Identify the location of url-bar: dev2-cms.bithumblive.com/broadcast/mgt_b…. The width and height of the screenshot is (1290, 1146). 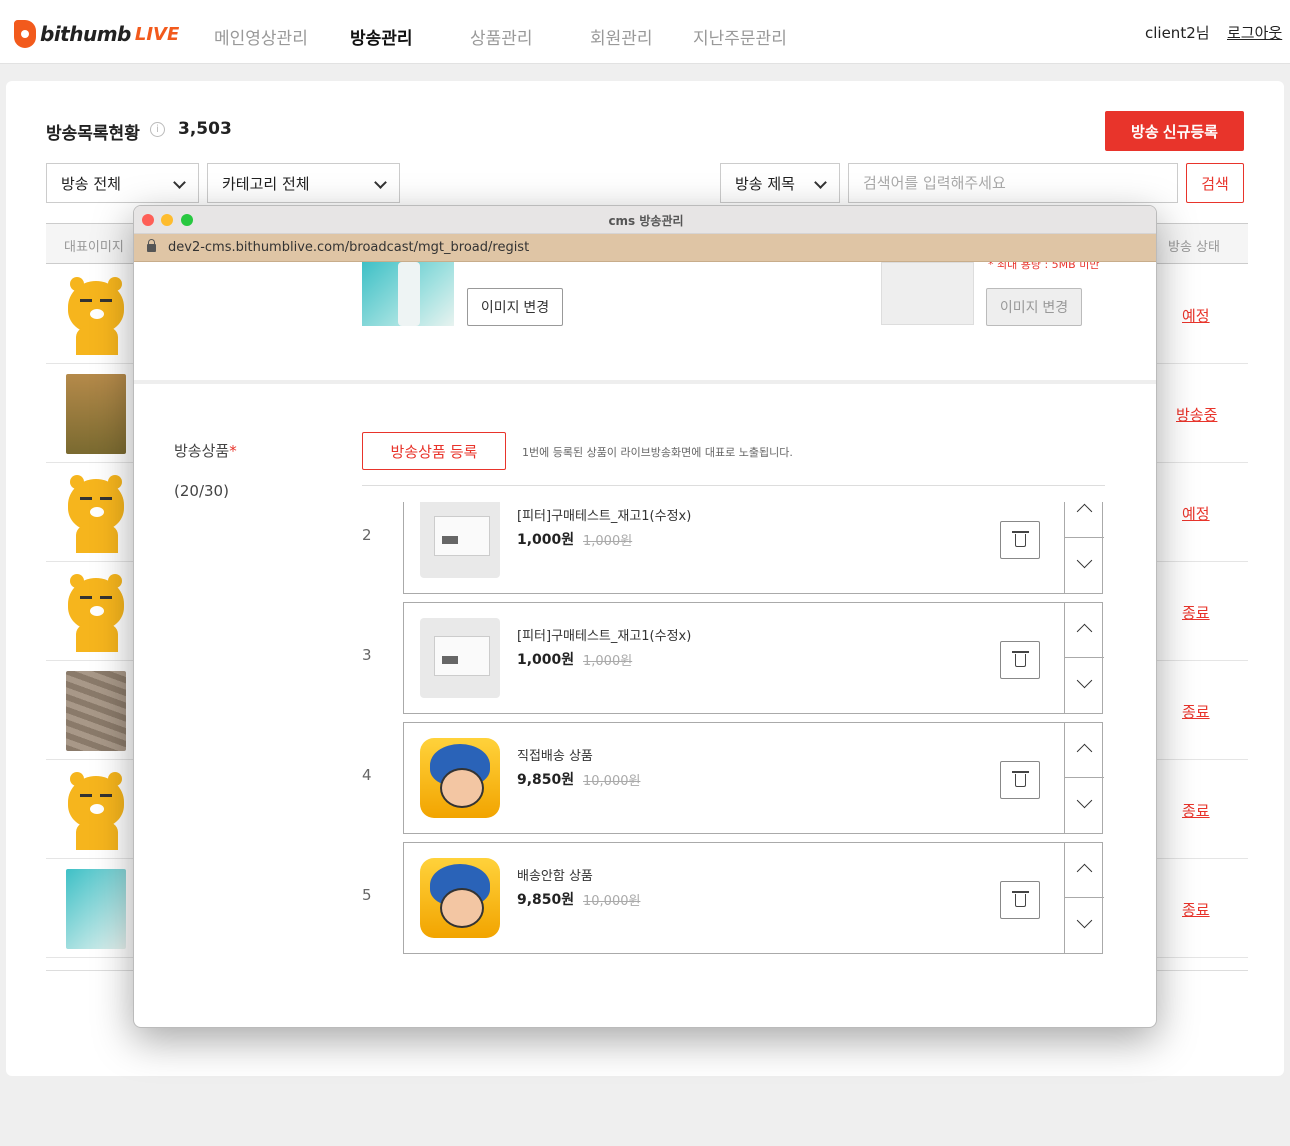
(645, 248).